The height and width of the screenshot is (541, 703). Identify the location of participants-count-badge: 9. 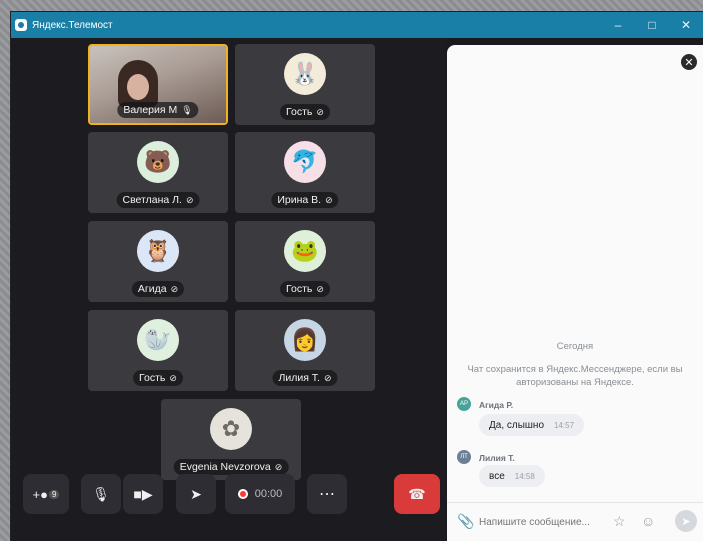
(54, 494).